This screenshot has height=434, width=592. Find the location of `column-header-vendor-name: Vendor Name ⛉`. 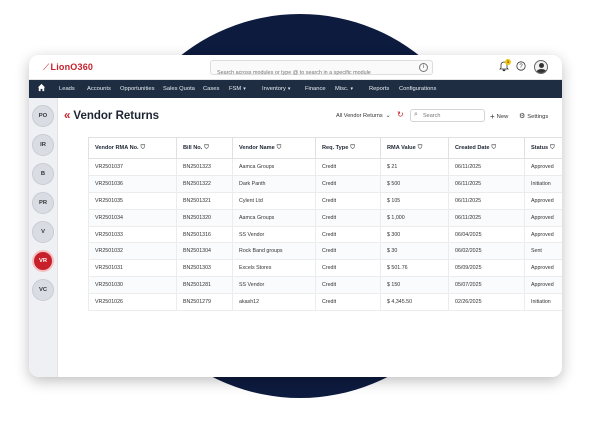

column-header-vendor-name: Vendor Name ⛉ is located at coordinates (274, 148).